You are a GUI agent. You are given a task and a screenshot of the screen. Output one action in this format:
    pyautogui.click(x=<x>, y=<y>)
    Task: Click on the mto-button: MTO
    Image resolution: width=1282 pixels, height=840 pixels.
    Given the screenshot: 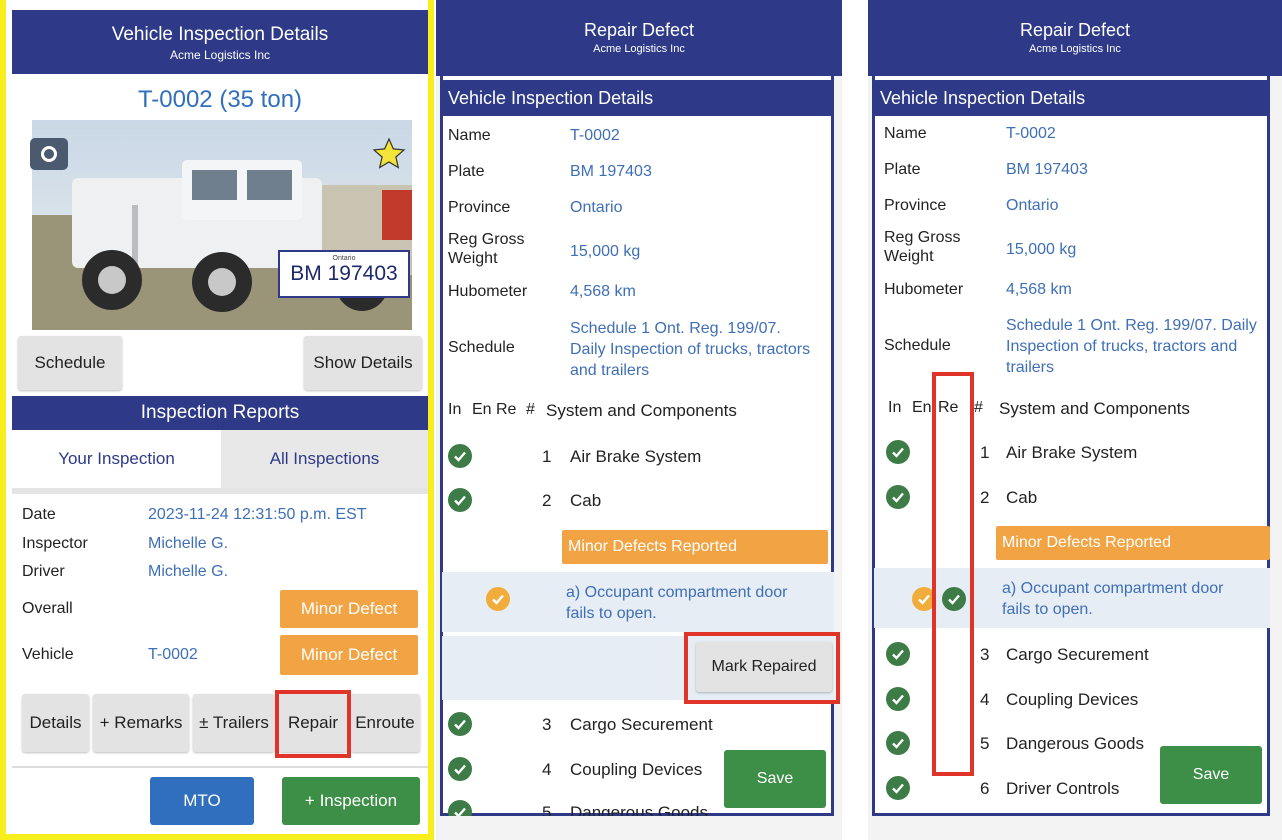 What is the action you would take?
    pyautogui.click(x=202, y=801)
    